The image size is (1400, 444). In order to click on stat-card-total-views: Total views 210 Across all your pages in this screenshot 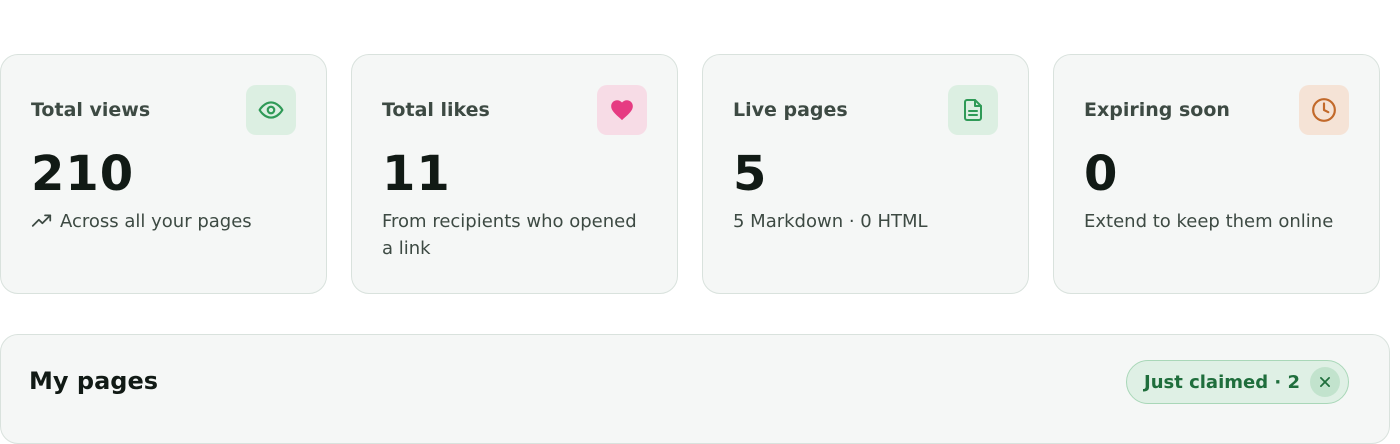, I will do `click(163, 174)`.